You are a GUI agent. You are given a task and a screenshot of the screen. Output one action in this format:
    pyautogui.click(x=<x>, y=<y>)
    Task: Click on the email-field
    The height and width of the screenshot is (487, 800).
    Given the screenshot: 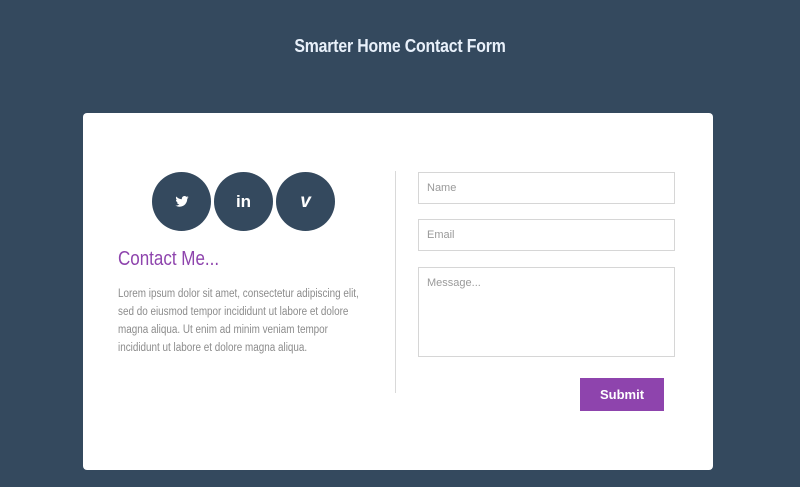 What is the action you would take?
    pyautogui.click(x=546, y=235)
    